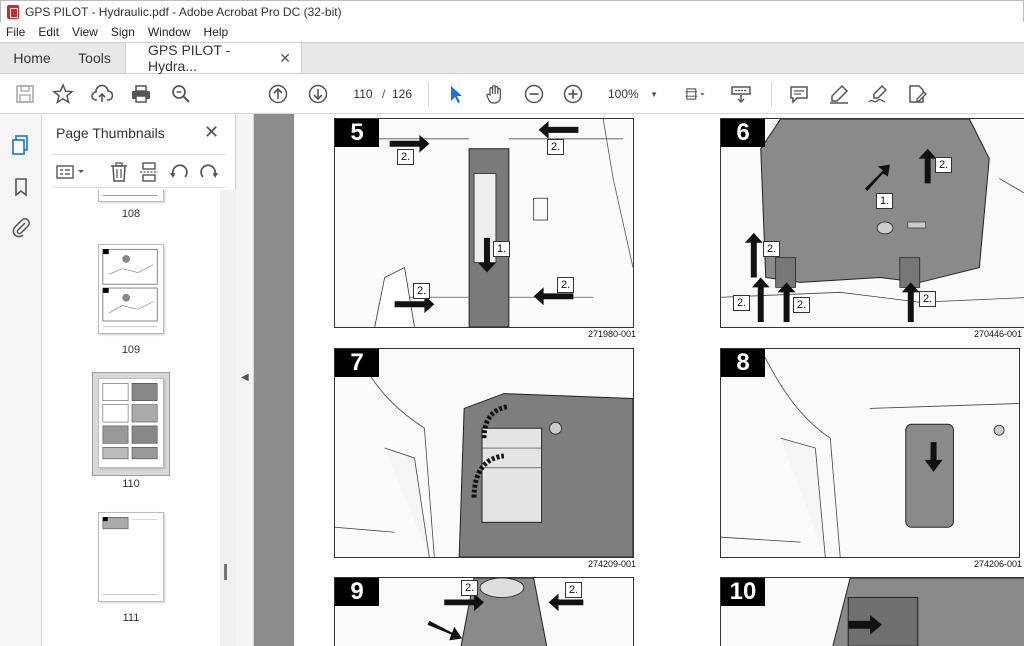 This screenshot has width=1024, height=646. I want to click on thumbnail-label: 110, so click(131, 484).